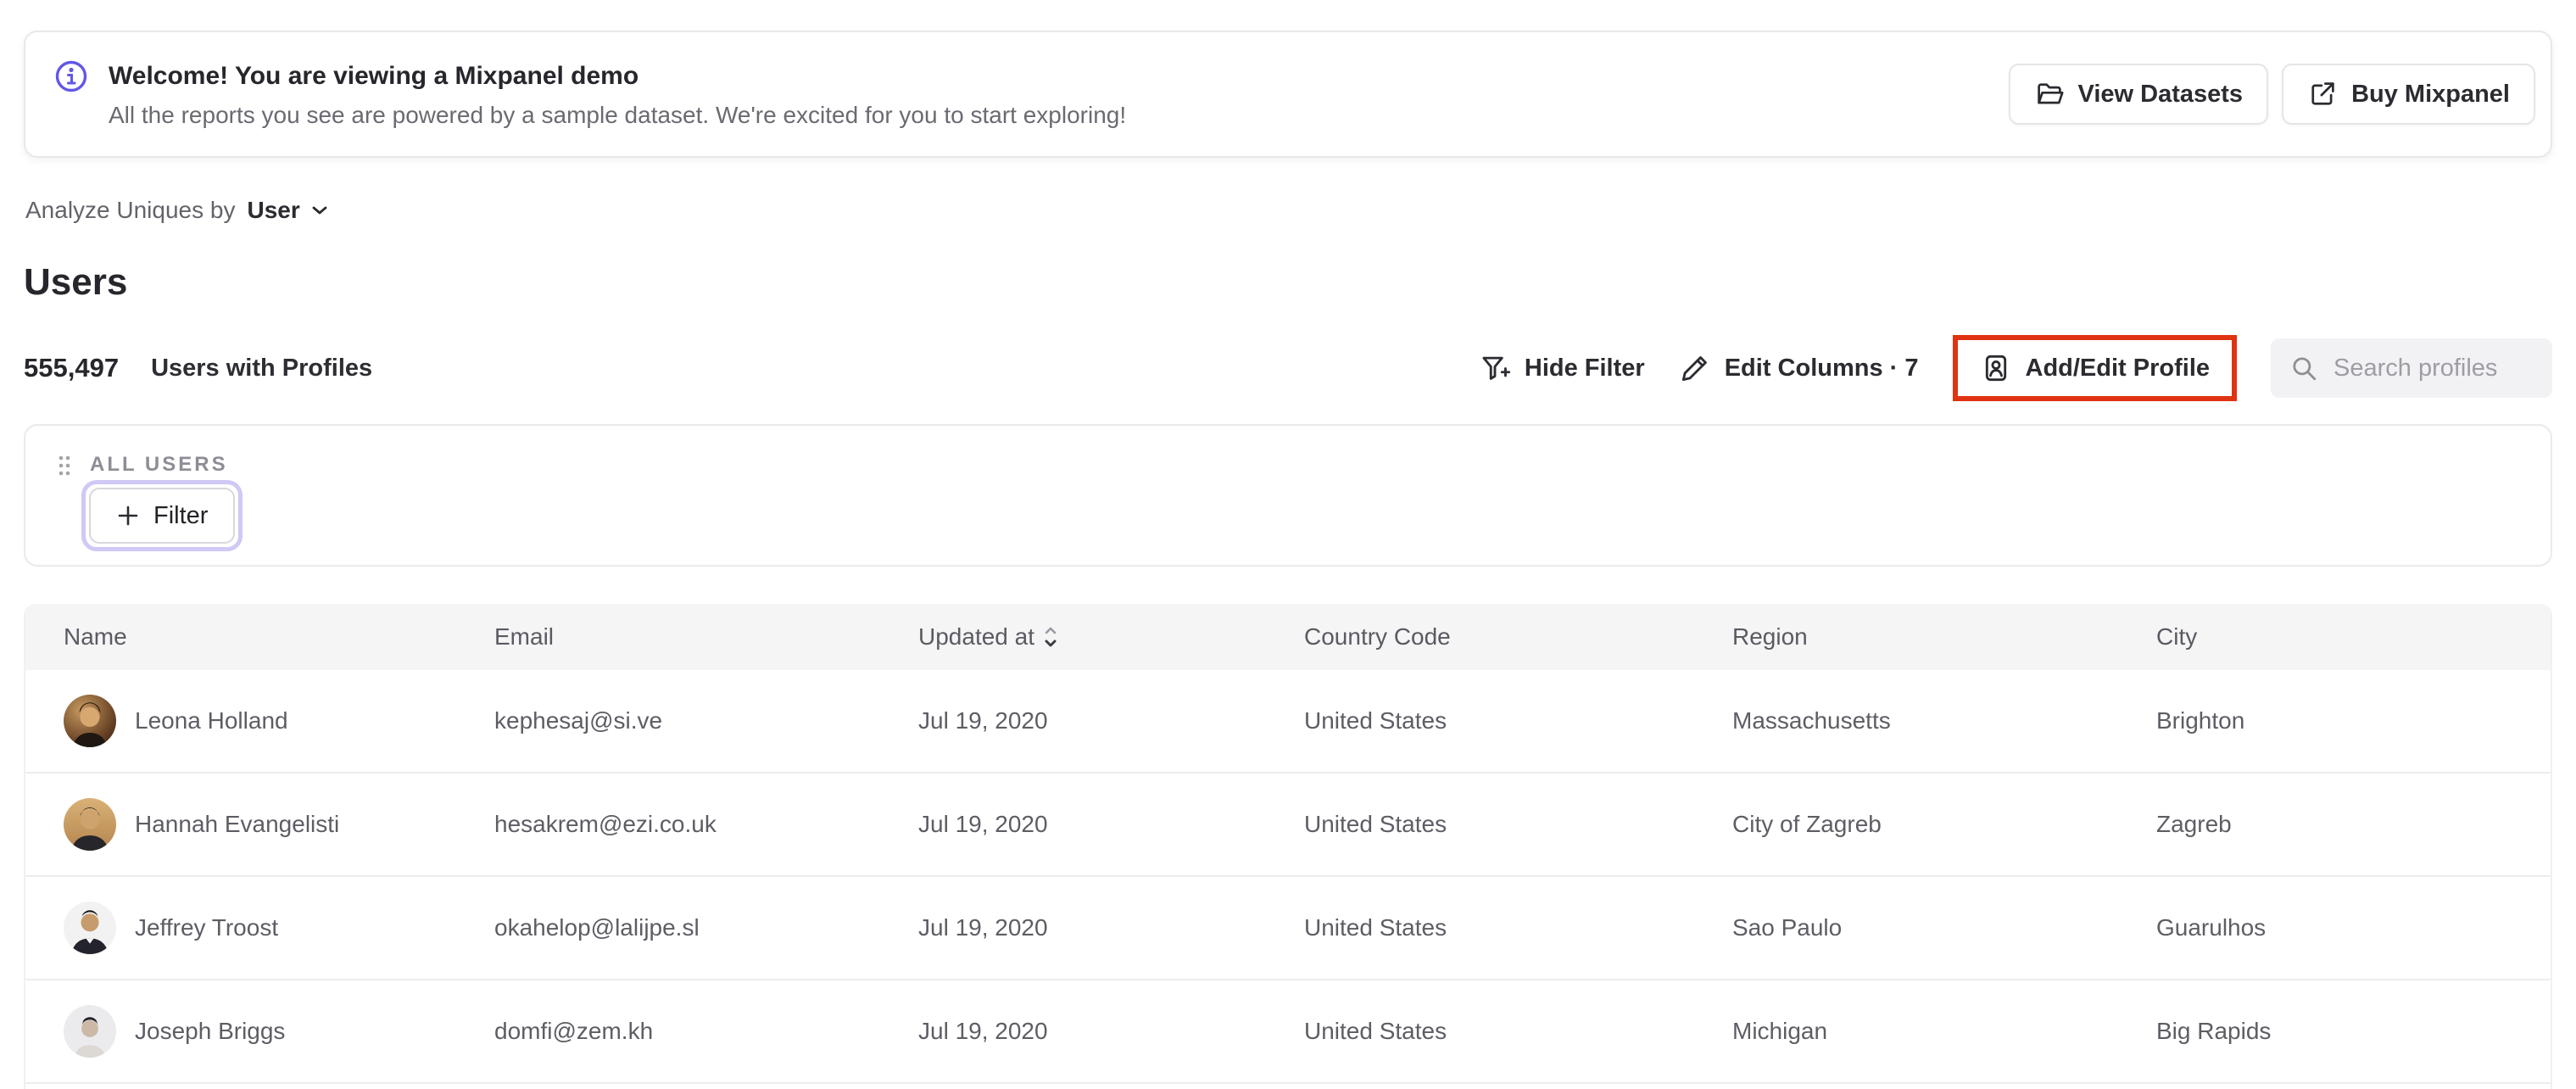 This screenshot has width=2576, height=1089. Describe the element at coordinates (605, 824) in the screenshot. I see `cell-email: hesakrem@ezi.co.uk` at that location.